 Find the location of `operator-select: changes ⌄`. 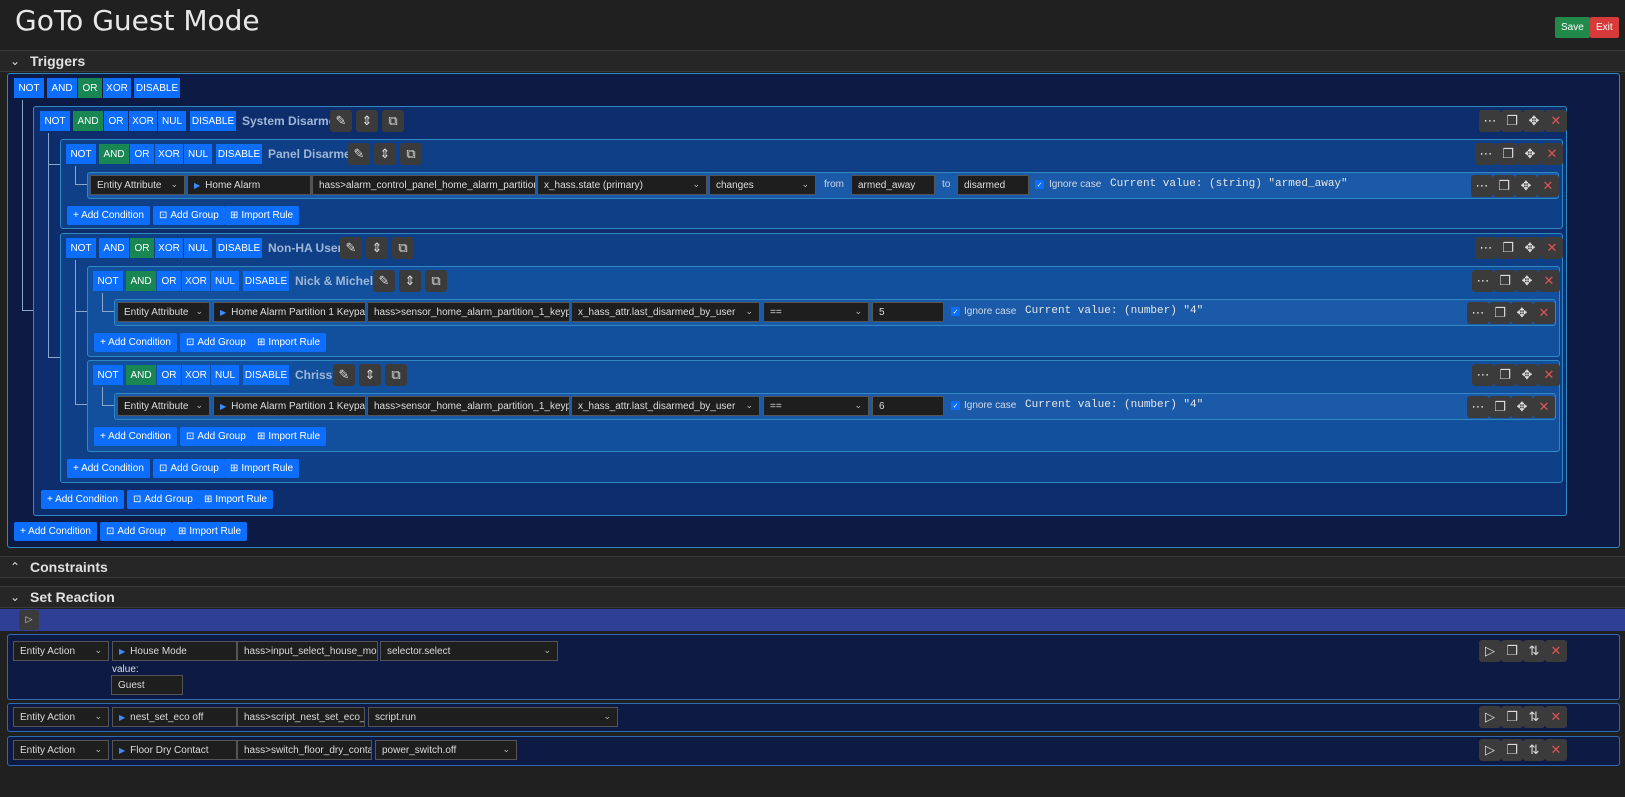

operator-select: changes ⌄ is located at coordinates (762, 185).